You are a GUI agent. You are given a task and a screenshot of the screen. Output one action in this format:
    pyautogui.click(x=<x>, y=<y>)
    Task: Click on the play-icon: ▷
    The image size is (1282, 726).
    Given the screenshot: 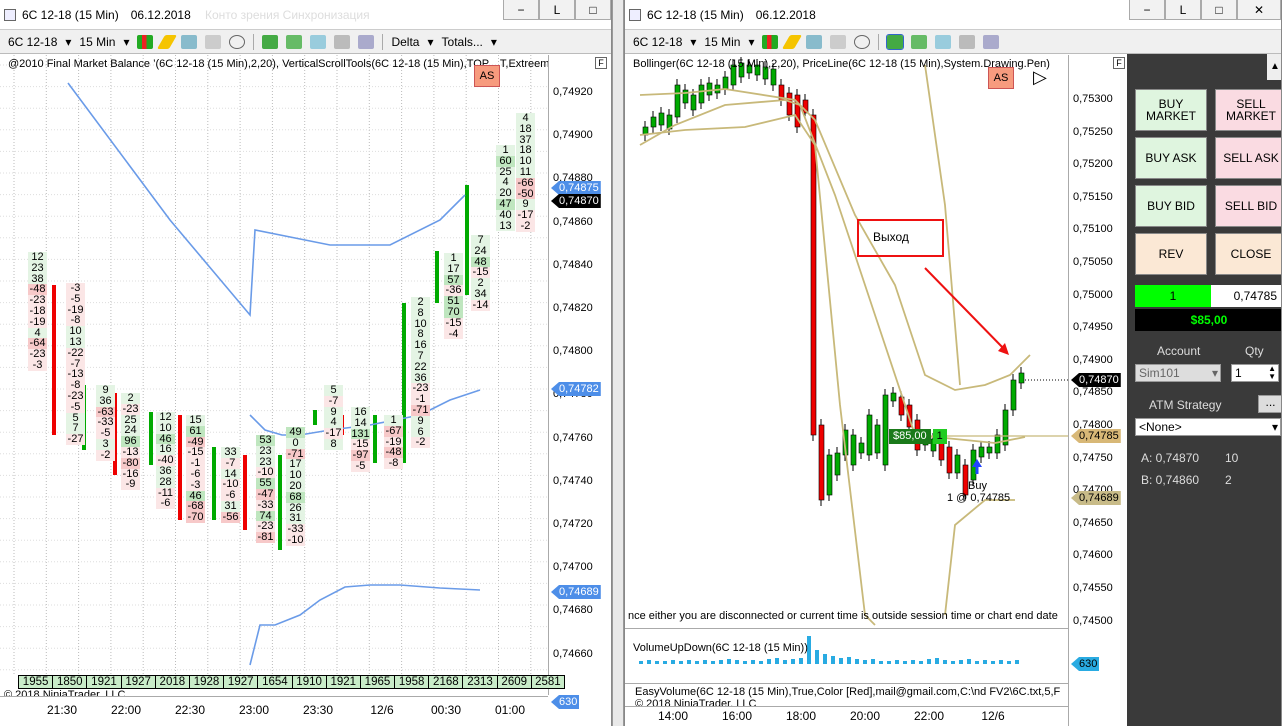 What is the action you would take?
    pyautogui.click(x=1043, y=78)
    